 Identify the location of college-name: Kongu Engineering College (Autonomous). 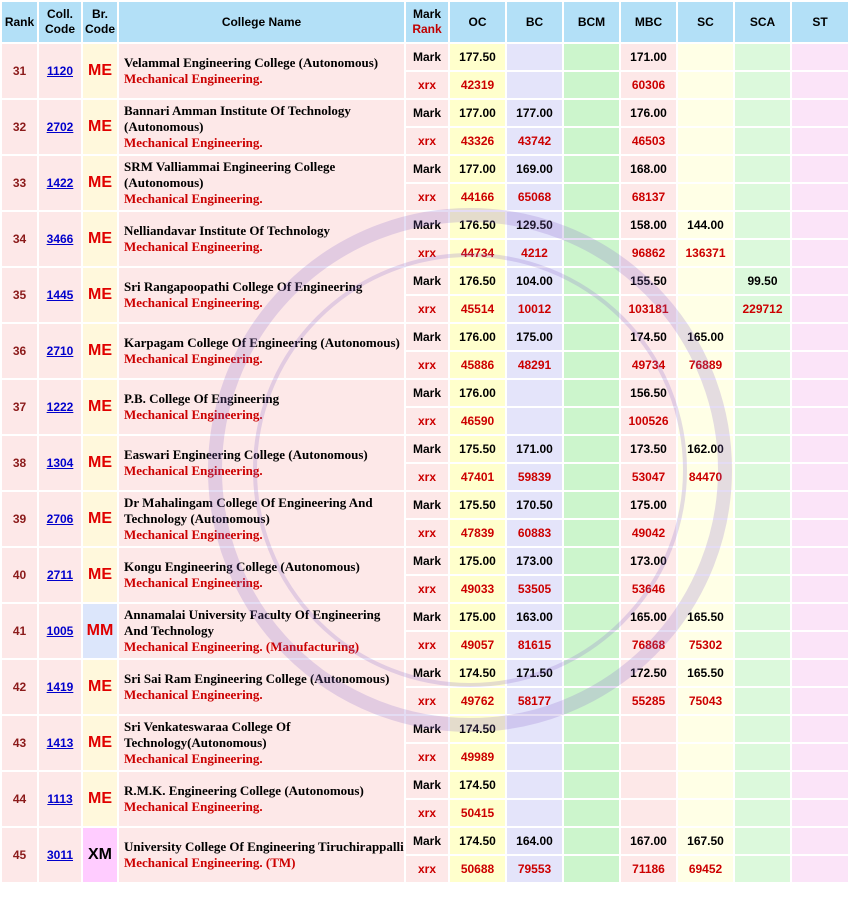
(242, 566).